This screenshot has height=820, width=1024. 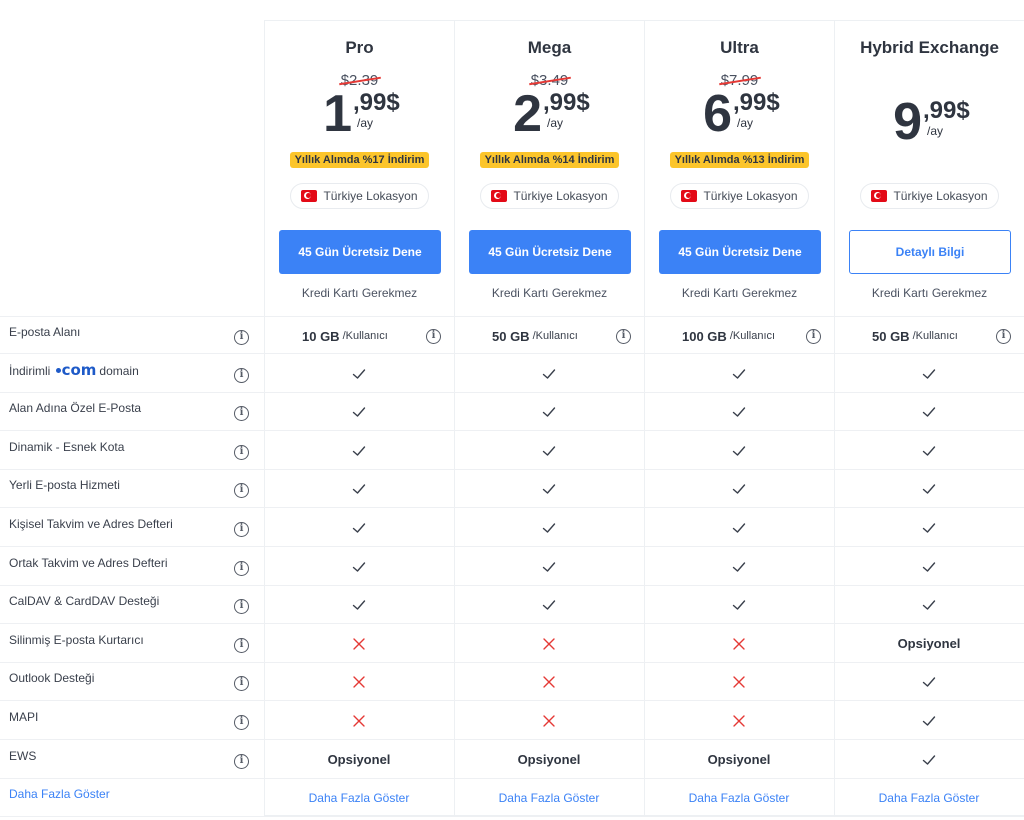 What do you see at coordinates (91, 524) in the screenshot?
I see `feature-label: Kişisel Takvim ve Adres Defteri` at bounding box center [91, 524].